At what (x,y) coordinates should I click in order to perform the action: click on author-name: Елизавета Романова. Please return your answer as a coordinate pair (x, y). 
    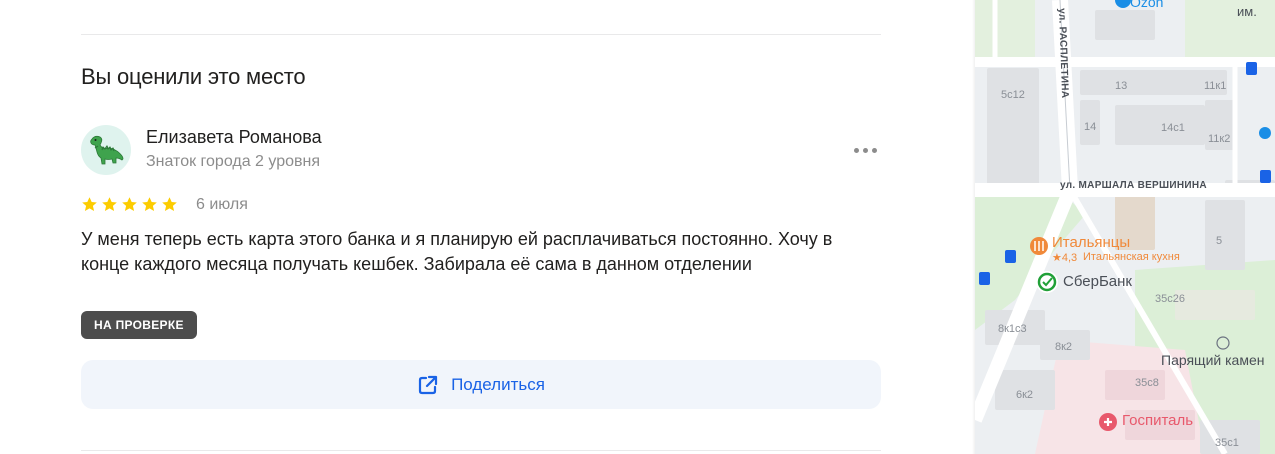
    Looking at the image, I should click on (234, 137).